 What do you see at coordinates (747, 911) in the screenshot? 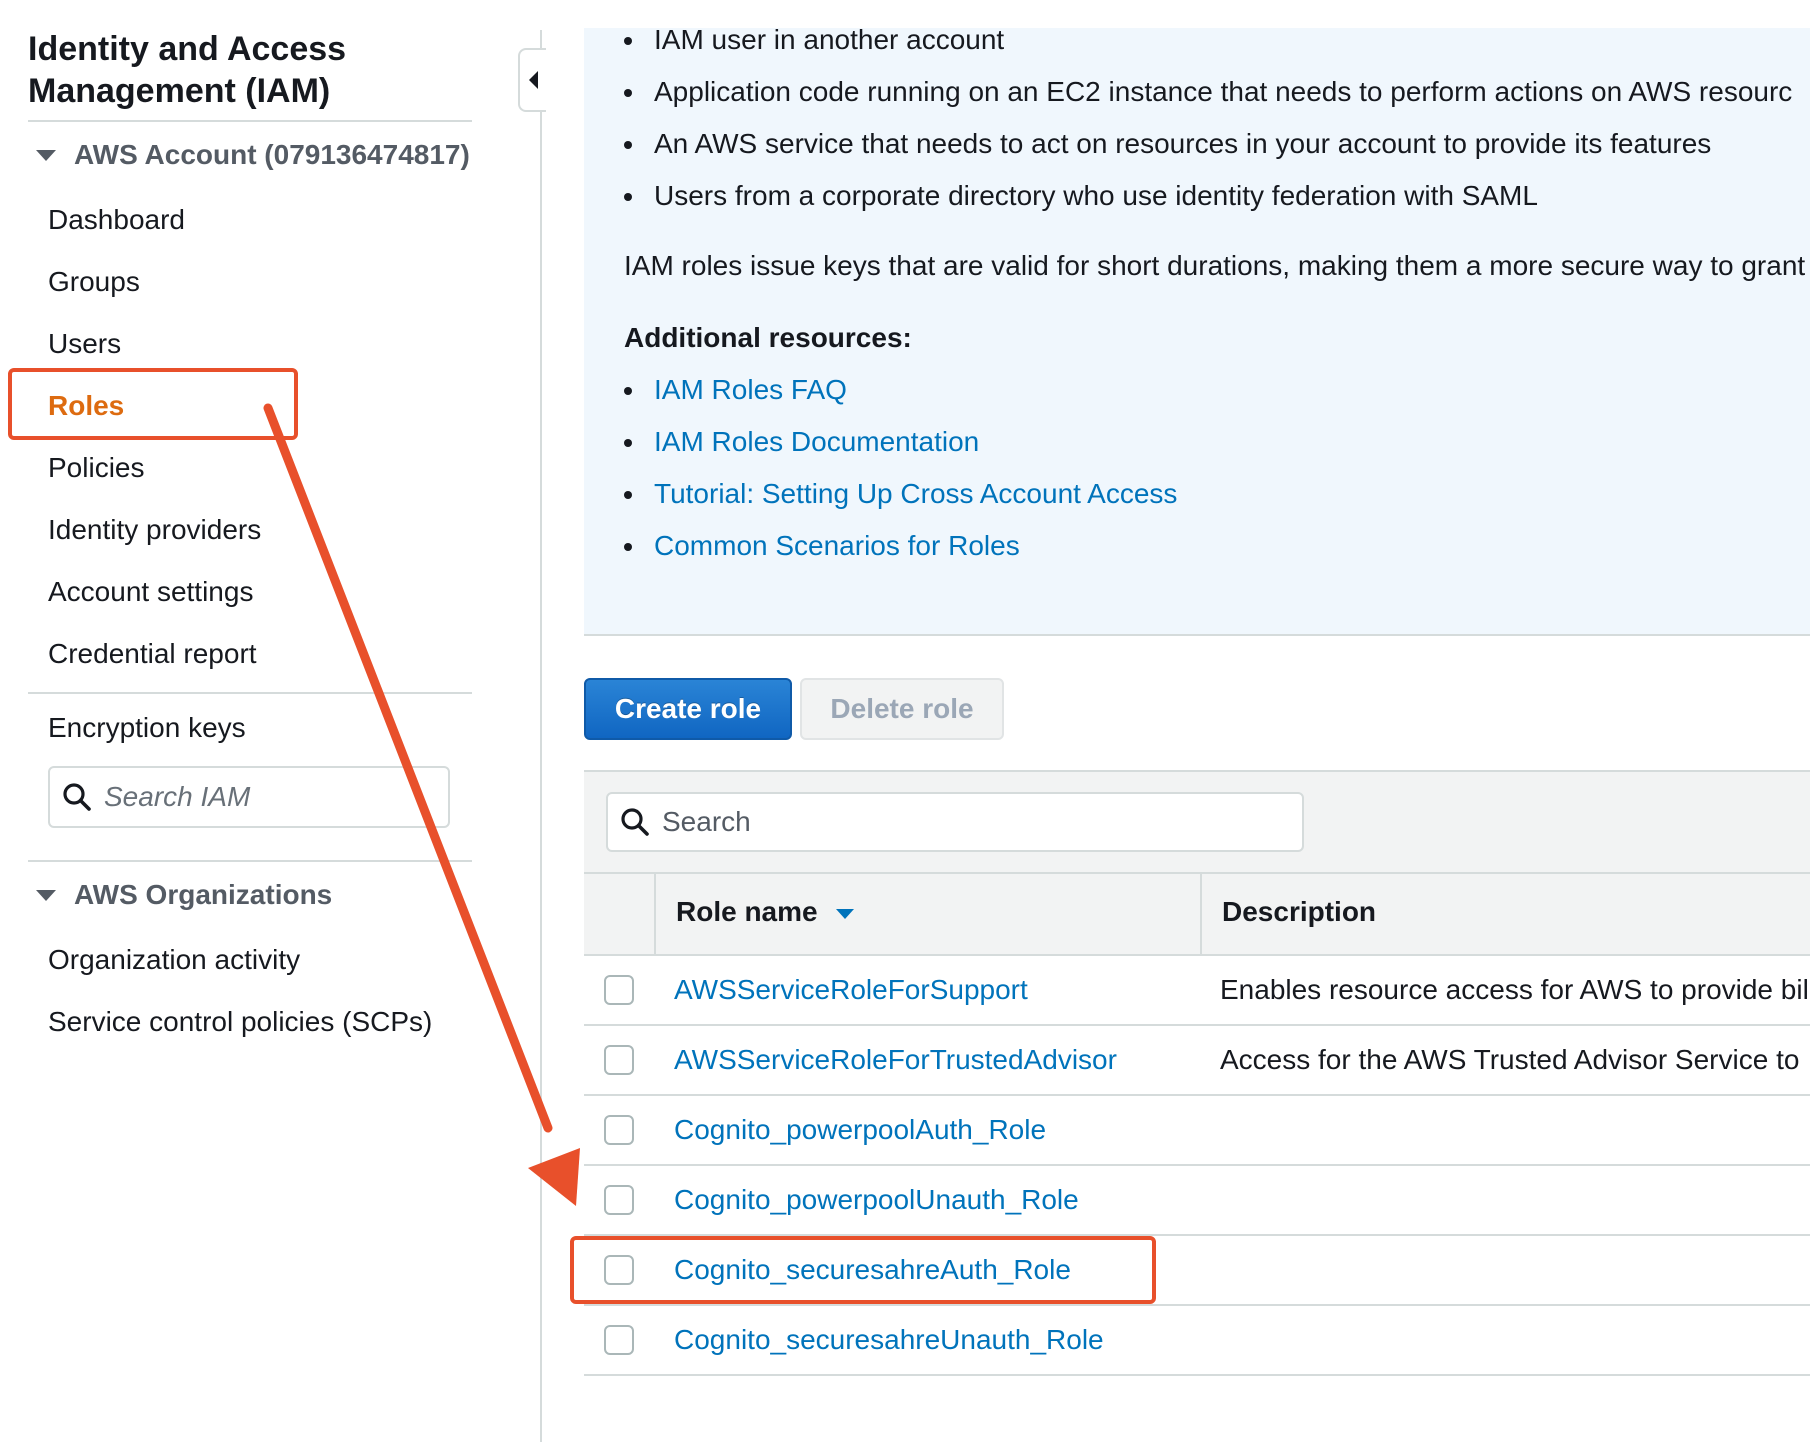
I see `column-header-role-name-label: Role name` at bounding box center [747, 911].